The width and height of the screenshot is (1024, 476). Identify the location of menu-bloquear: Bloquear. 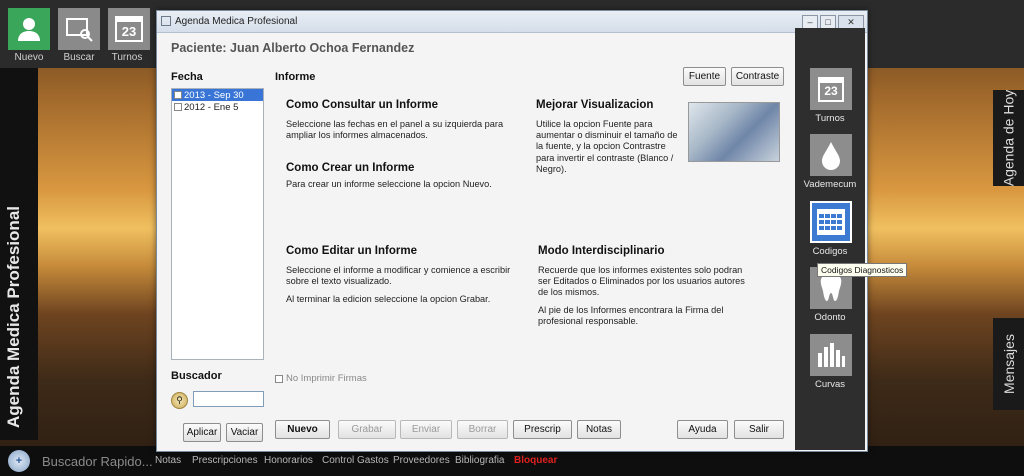
(535, 460).